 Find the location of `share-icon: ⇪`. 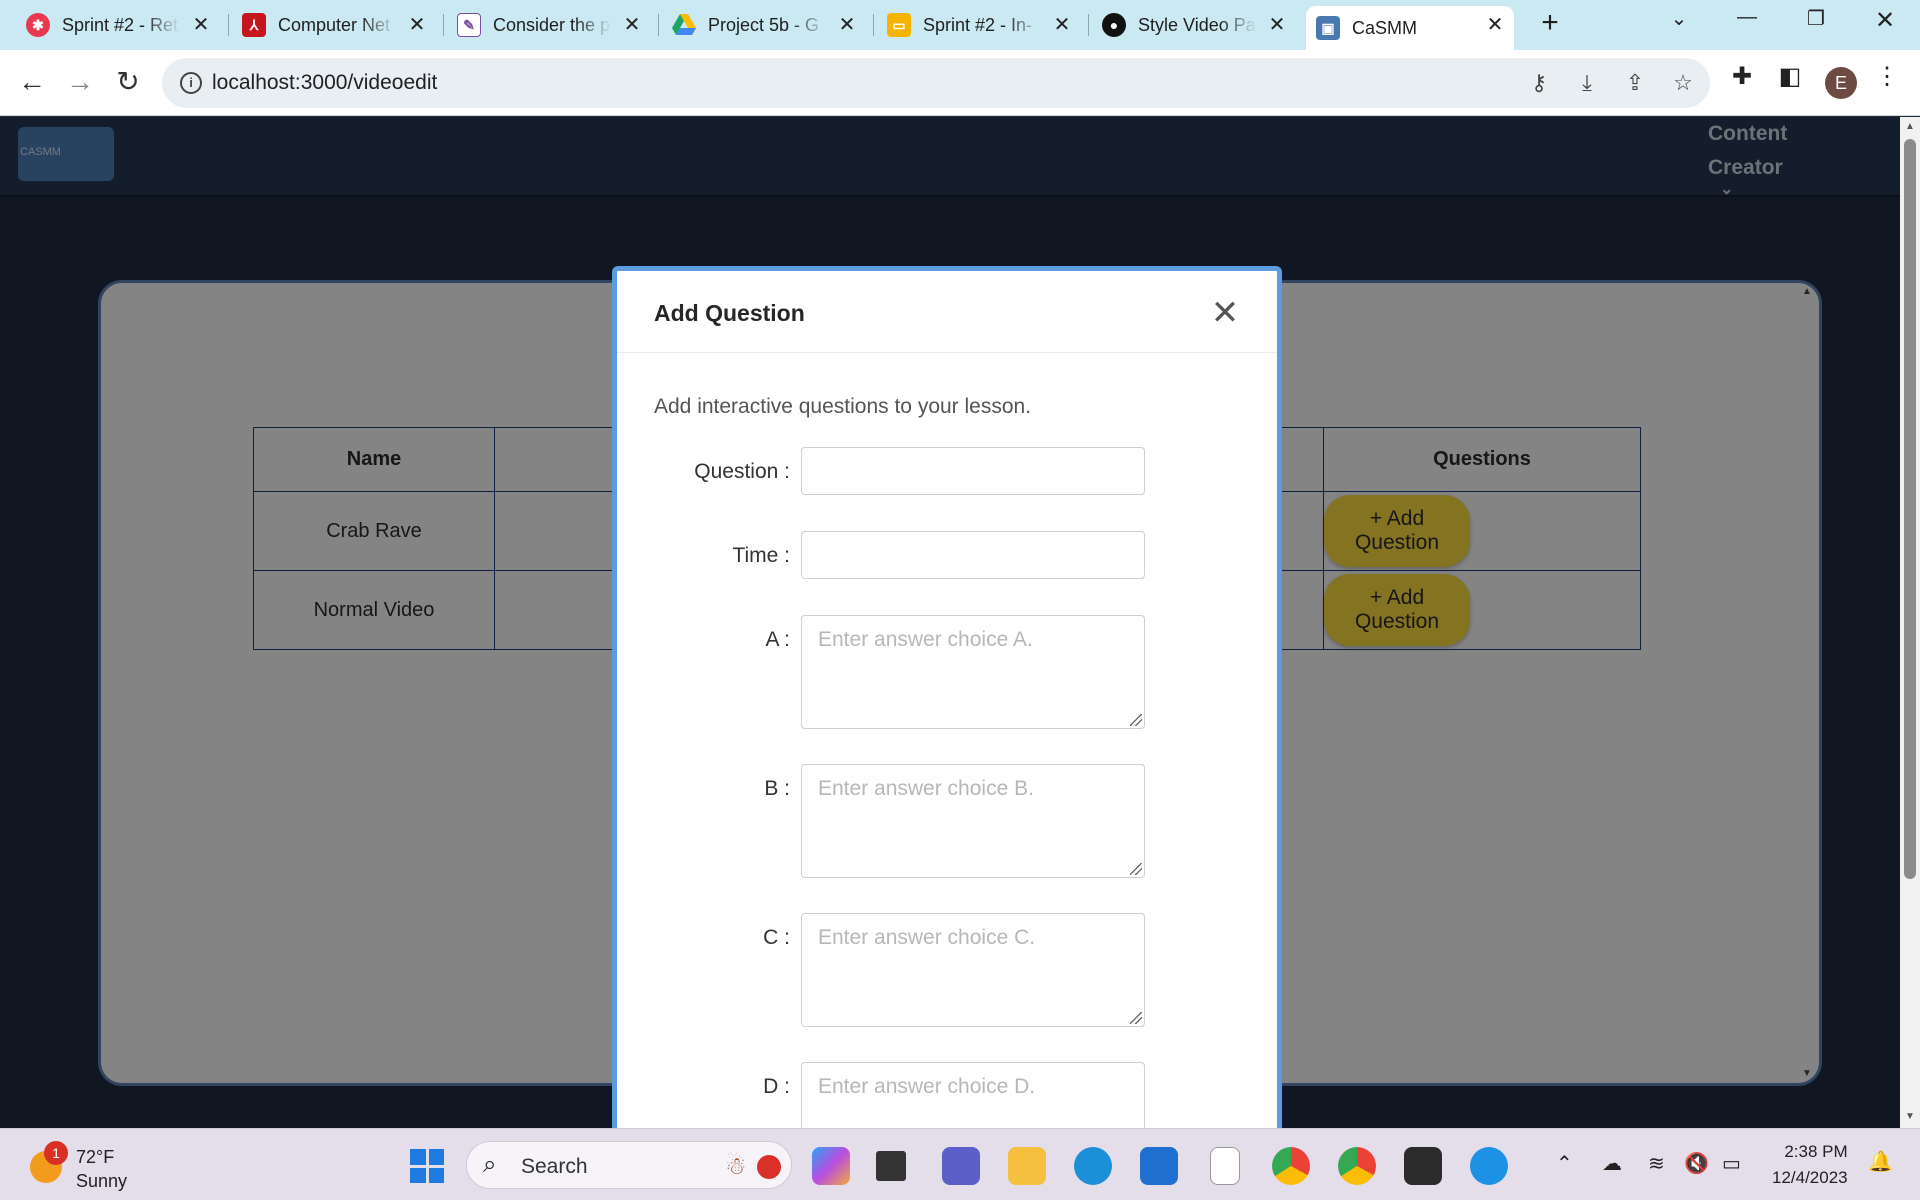

share-icon: ⇪ is located at coordinates (1635, 83).